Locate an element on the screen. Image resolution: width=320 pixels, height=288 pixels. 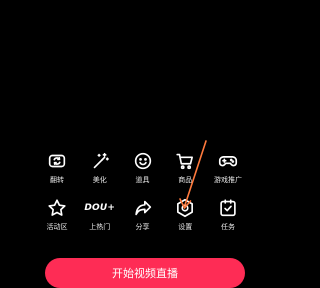
option-label: 设置 is located at coordinates (185, 227).